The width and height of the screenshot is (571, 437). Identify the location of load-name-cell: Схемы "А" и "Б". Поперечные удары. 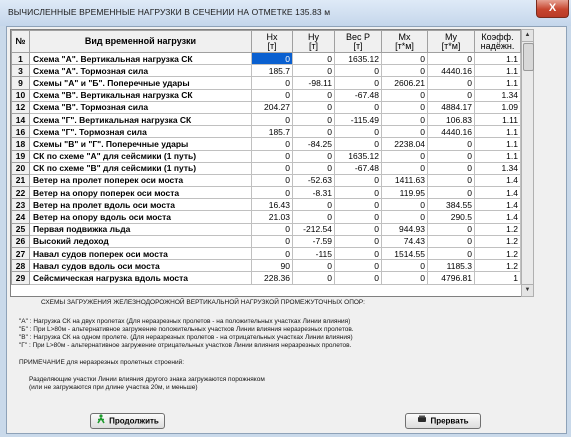
(140, 83).